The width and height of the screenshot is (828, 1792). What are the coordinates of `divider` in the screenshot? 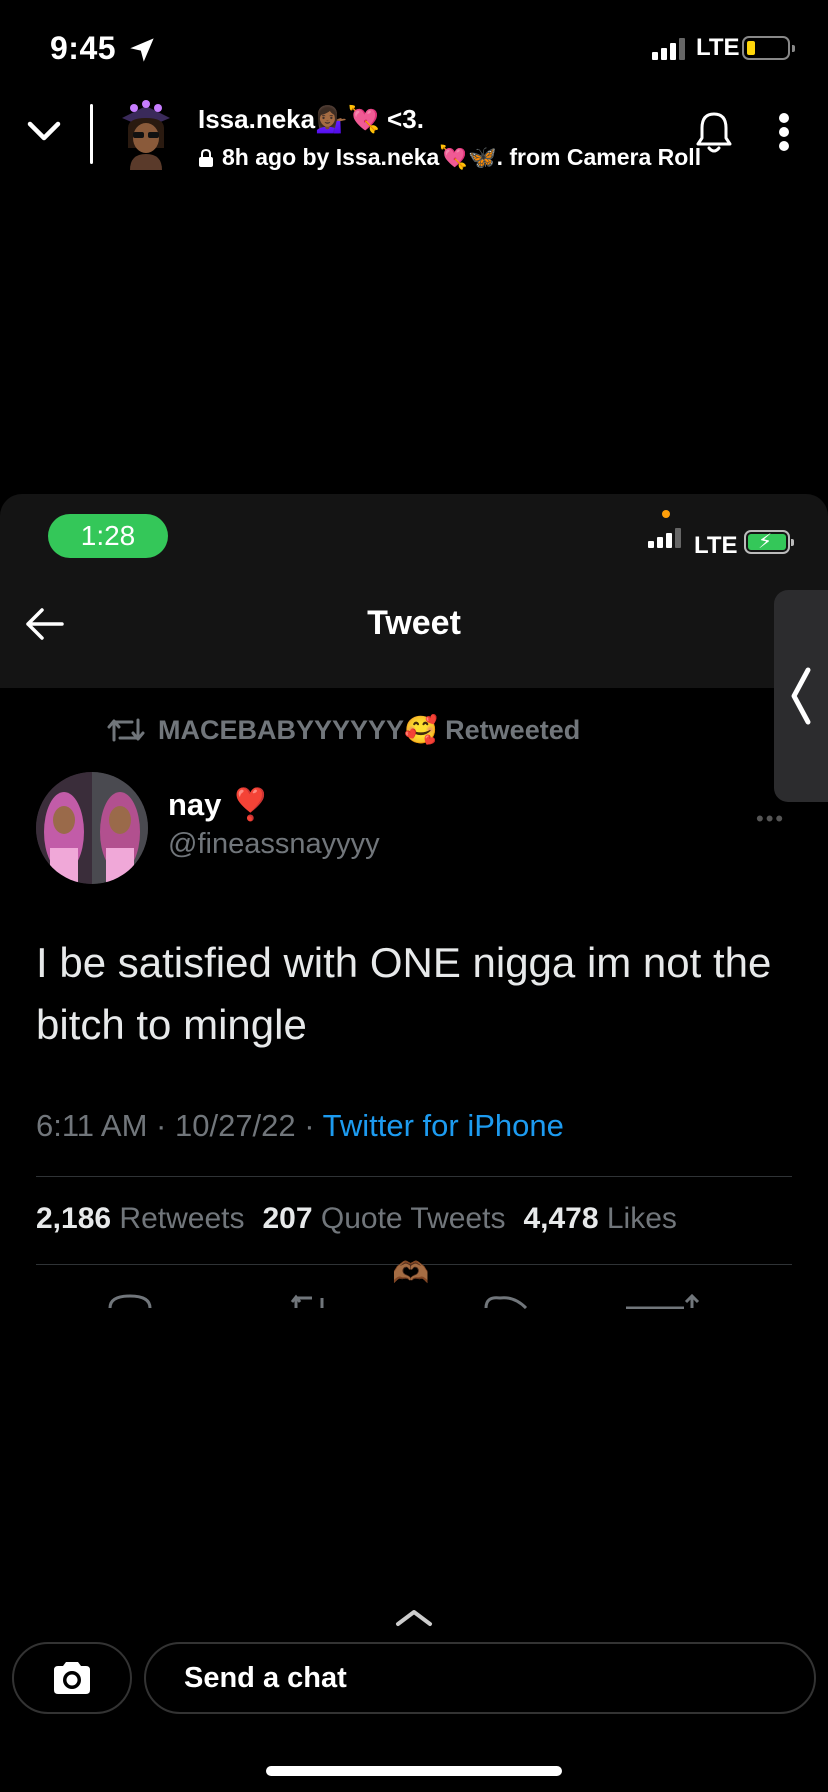 It's located at (414, 1176).